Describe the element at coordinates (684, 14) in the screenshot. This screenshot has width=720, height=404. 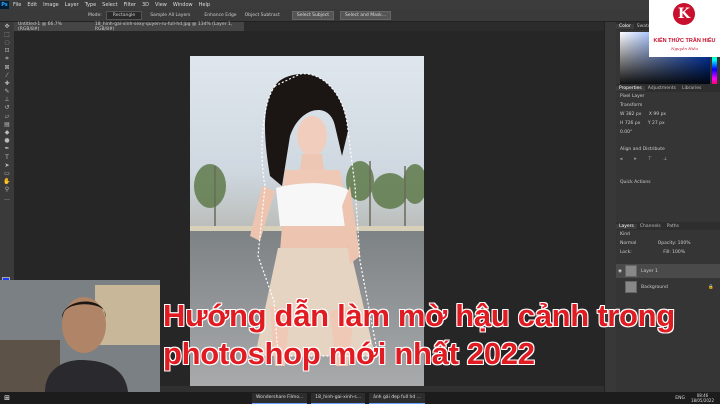
I see `logo-mark: K` at that location.